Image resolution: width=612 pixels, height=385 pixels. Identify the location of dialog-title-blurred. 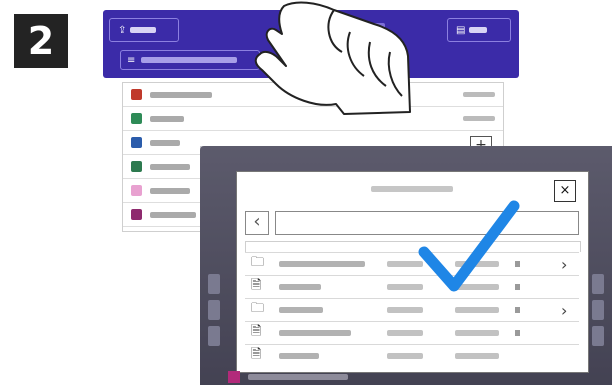
(412, 189).